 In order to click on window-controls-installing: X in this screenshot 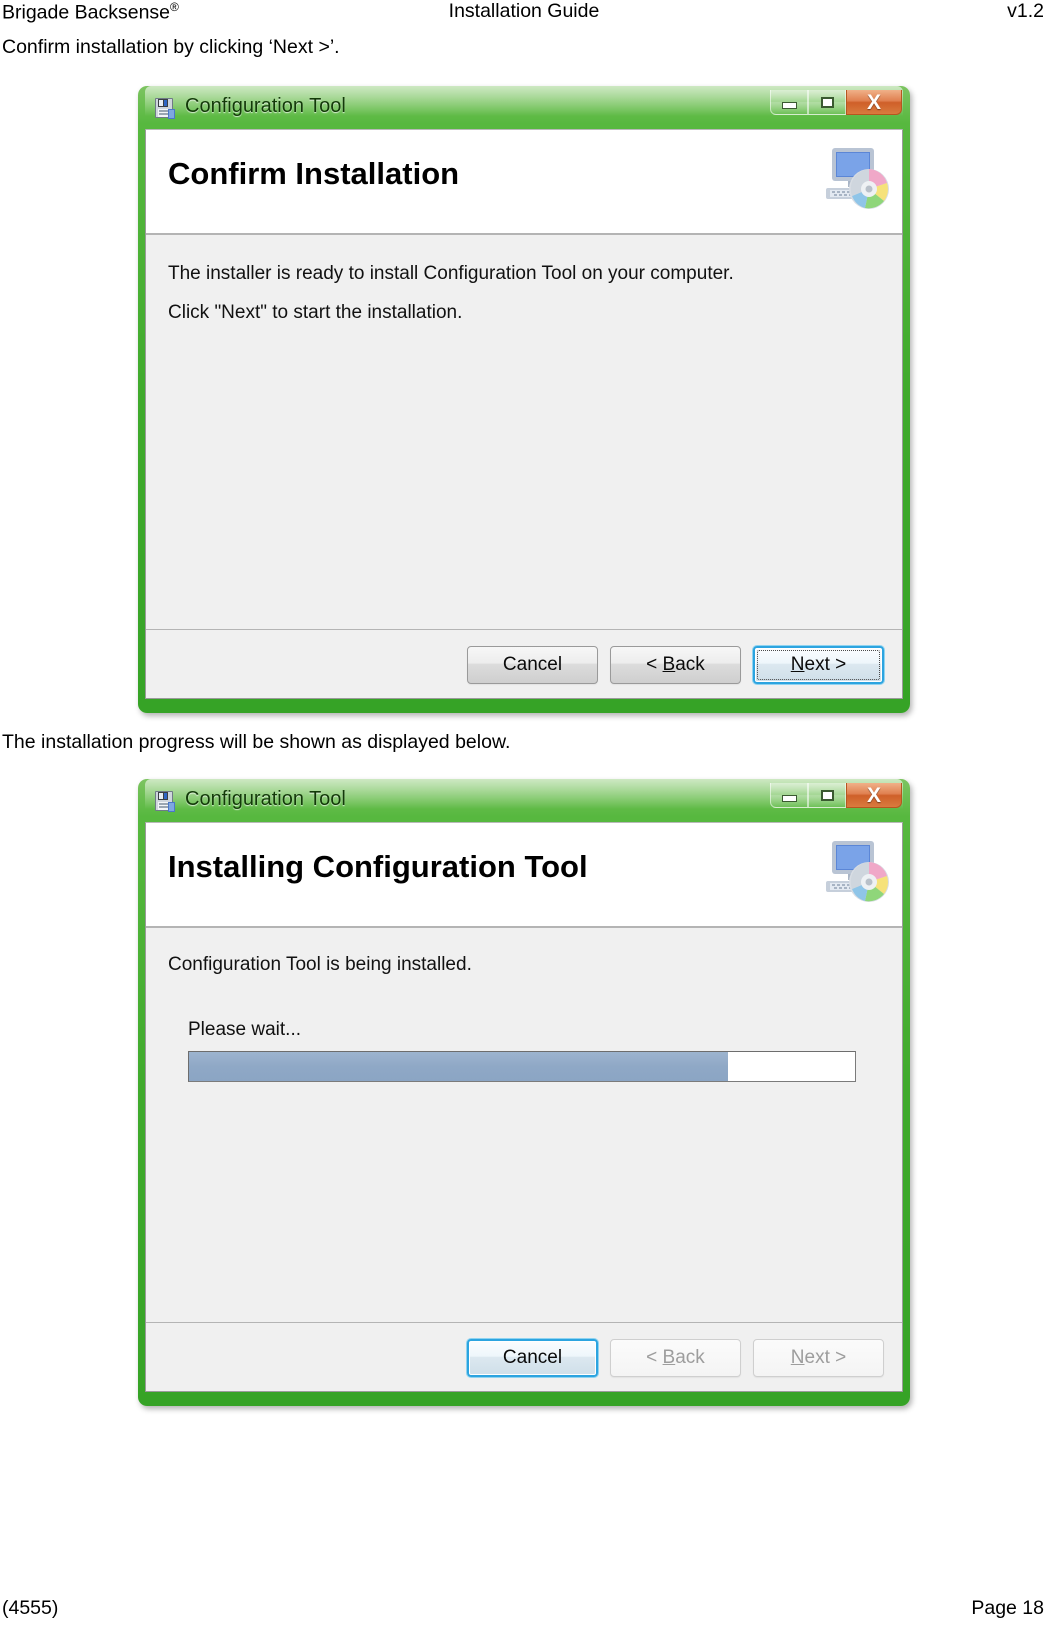, I will do `click(836, 796)`.